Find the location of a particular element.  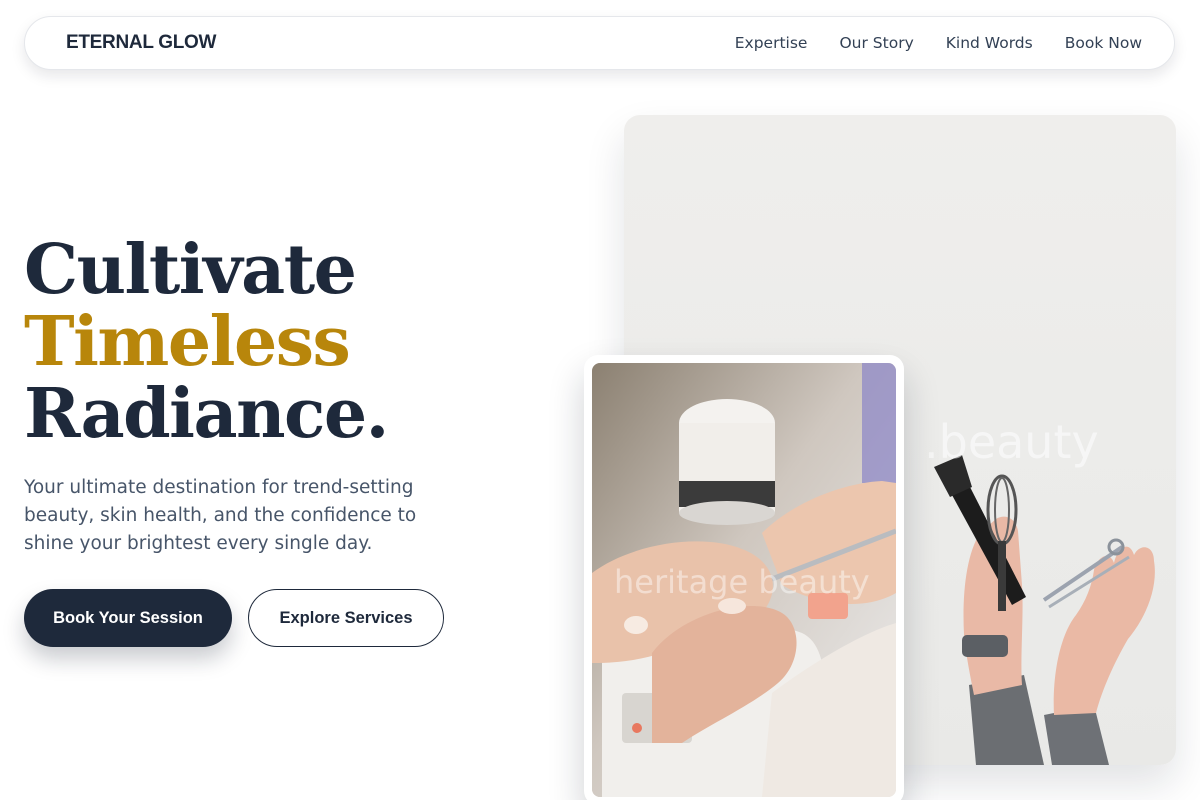

manicure-photo: heritage beauty is located at coordinates (744, 580).